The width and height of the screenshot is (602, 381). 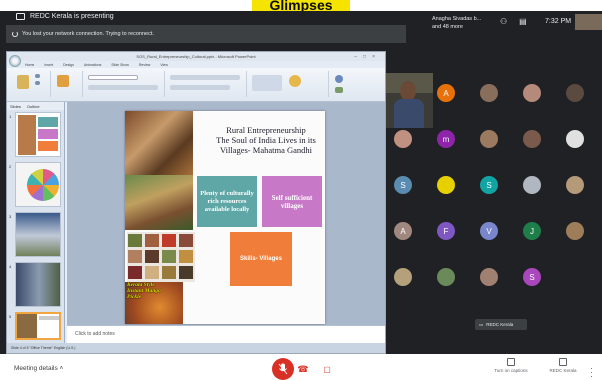 I want to click on self-sufficient-box: Self sufficient villages, so click(x=292, y=201).